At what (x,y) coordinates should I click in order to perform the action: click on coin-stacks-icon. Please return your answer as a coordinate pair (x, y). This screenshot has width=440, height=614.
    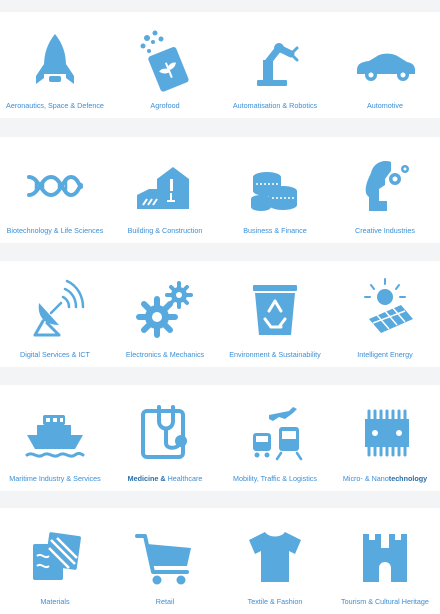
    Looking at the image, I should click on (274, 191).